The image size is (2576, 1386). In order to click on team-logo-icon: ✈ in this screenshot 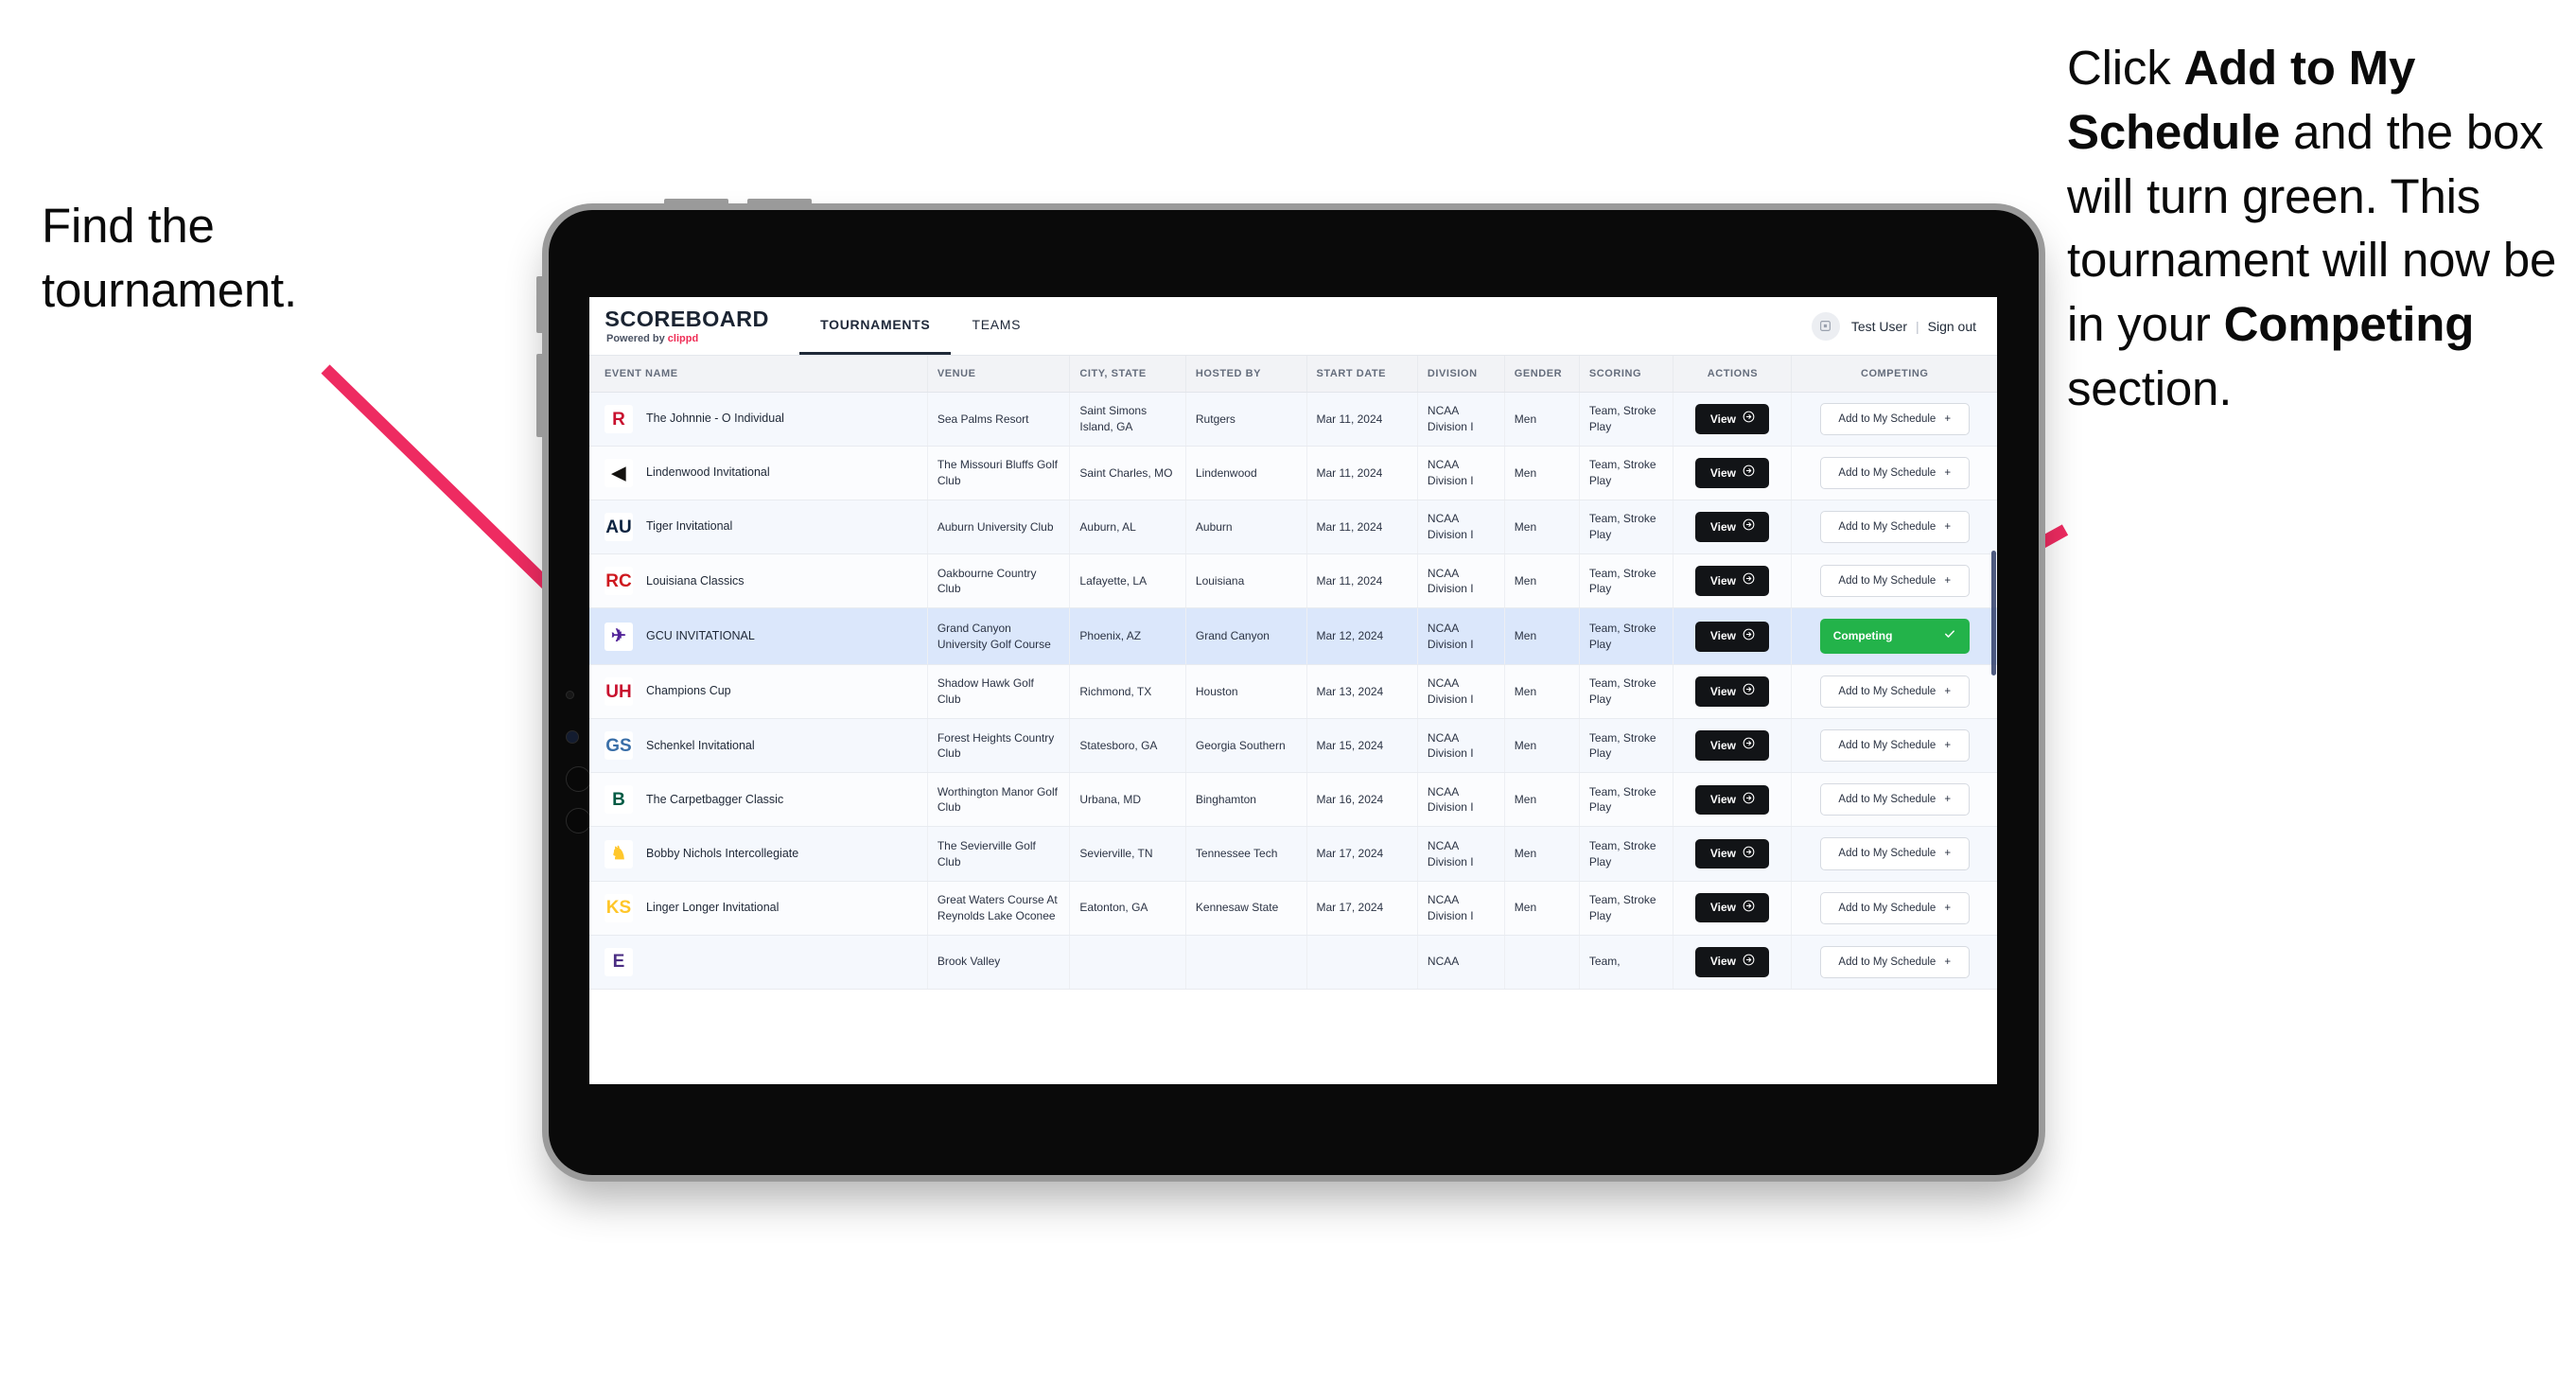, I will do `click(619, 636)`.